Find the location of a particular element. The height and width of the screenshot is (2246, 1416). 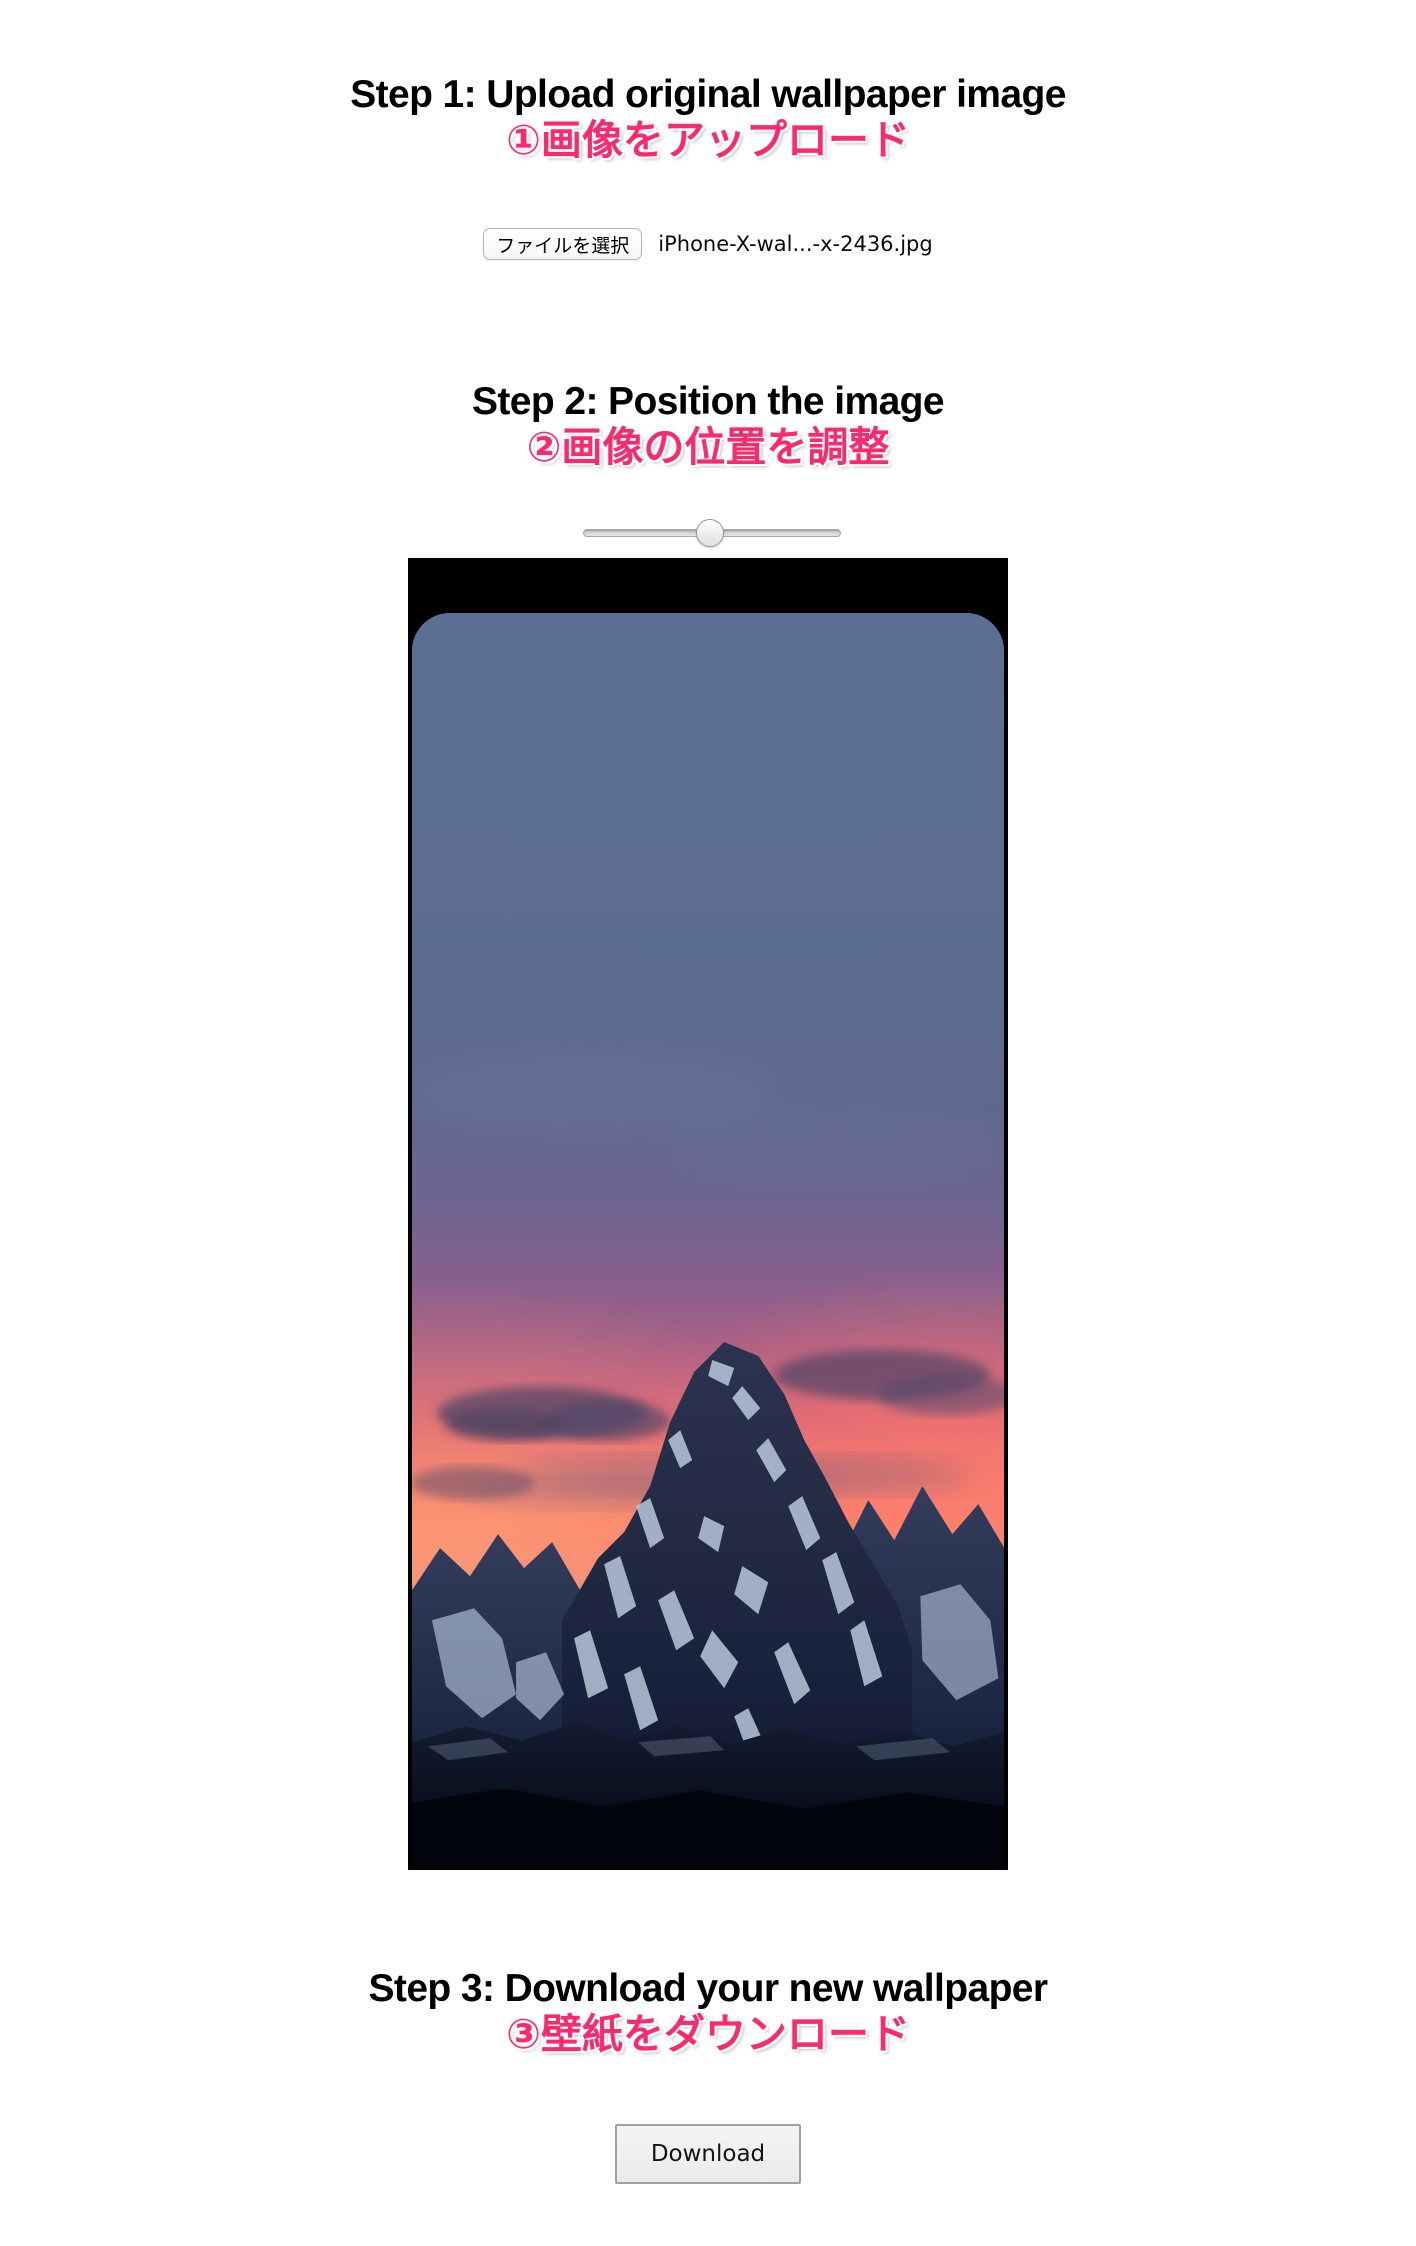

download-row: Download is located at coordinates (708, 2154).